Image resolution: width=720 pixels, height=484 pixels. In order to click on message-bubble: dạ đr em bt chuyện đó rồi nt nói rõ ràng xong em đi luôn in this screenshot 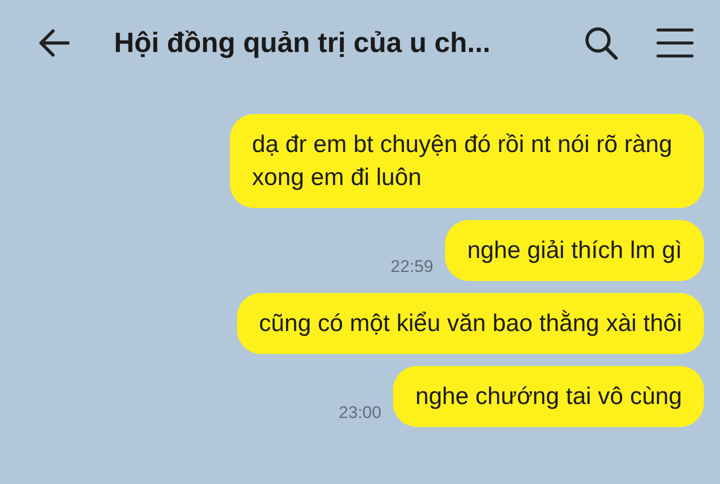, I will do `click(467, 161)`.